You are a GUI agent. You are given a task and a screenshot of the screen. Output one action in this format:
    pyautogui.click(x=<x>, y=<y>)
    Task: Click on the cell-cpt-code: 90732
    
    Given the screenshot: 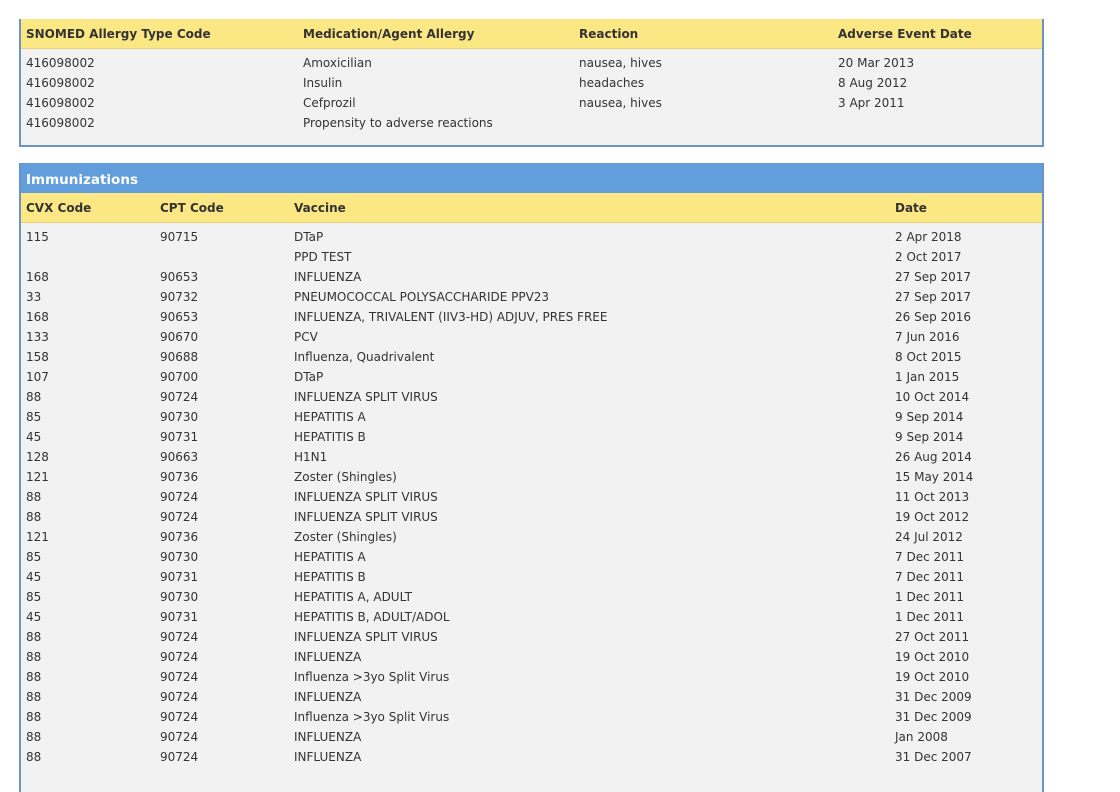 What is the action you would take?
    pyautogui.click(x=179, y=297)
    